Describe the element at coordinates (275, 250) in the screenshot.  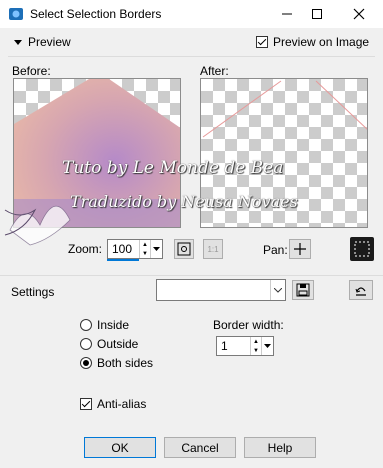
I see `pan-label: Pan:` at that location.